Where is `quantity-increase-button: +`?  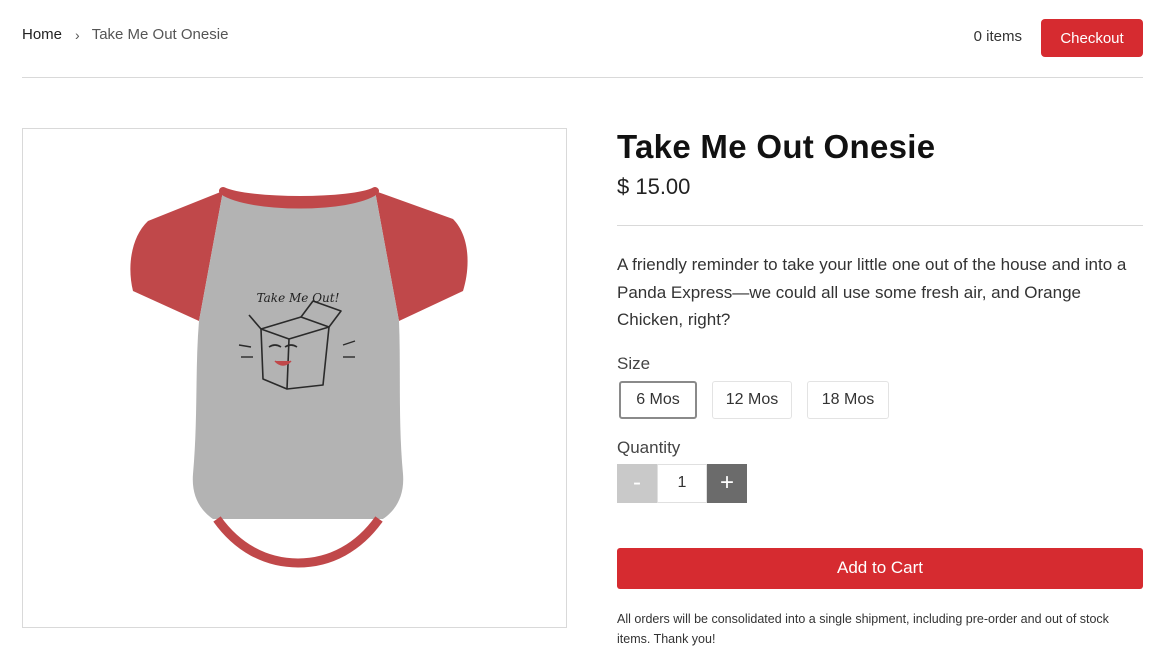
quantity-increase-button: + is located at coordinates (727, 483).